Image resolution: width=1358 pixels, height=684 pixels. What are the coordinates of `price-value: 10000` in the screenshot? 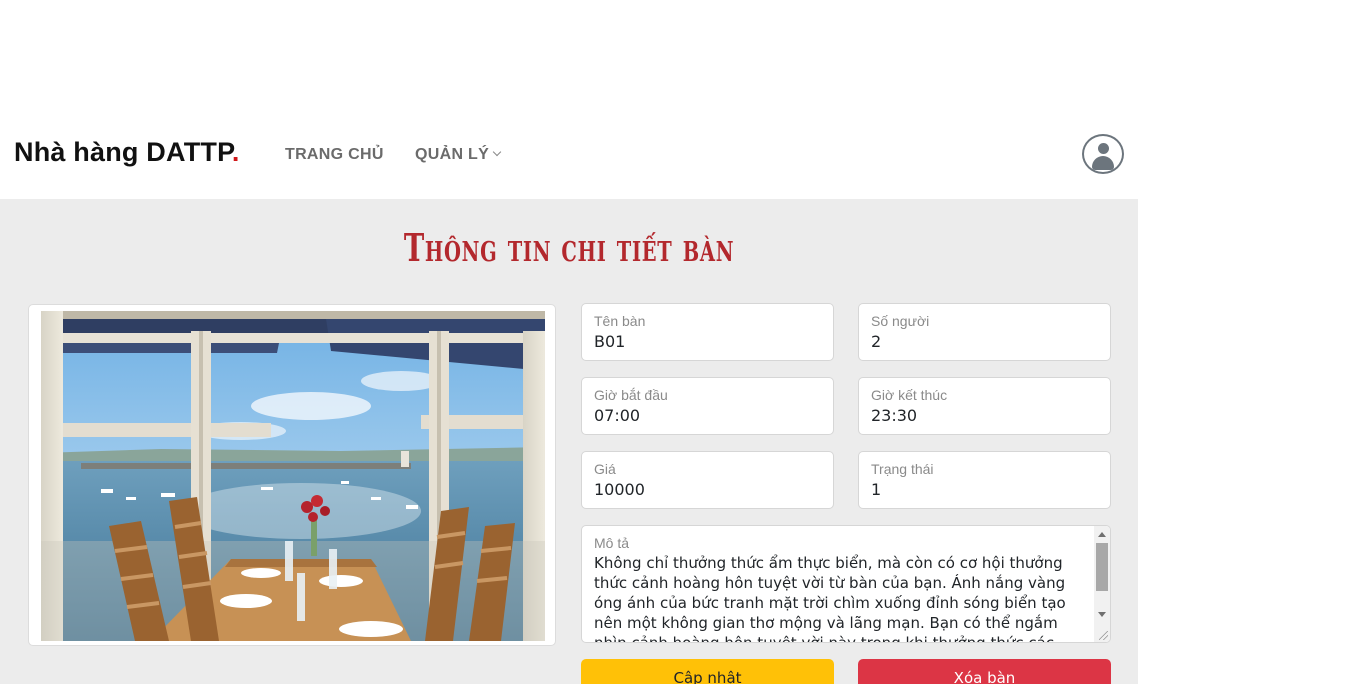 It's located at (619, 489).